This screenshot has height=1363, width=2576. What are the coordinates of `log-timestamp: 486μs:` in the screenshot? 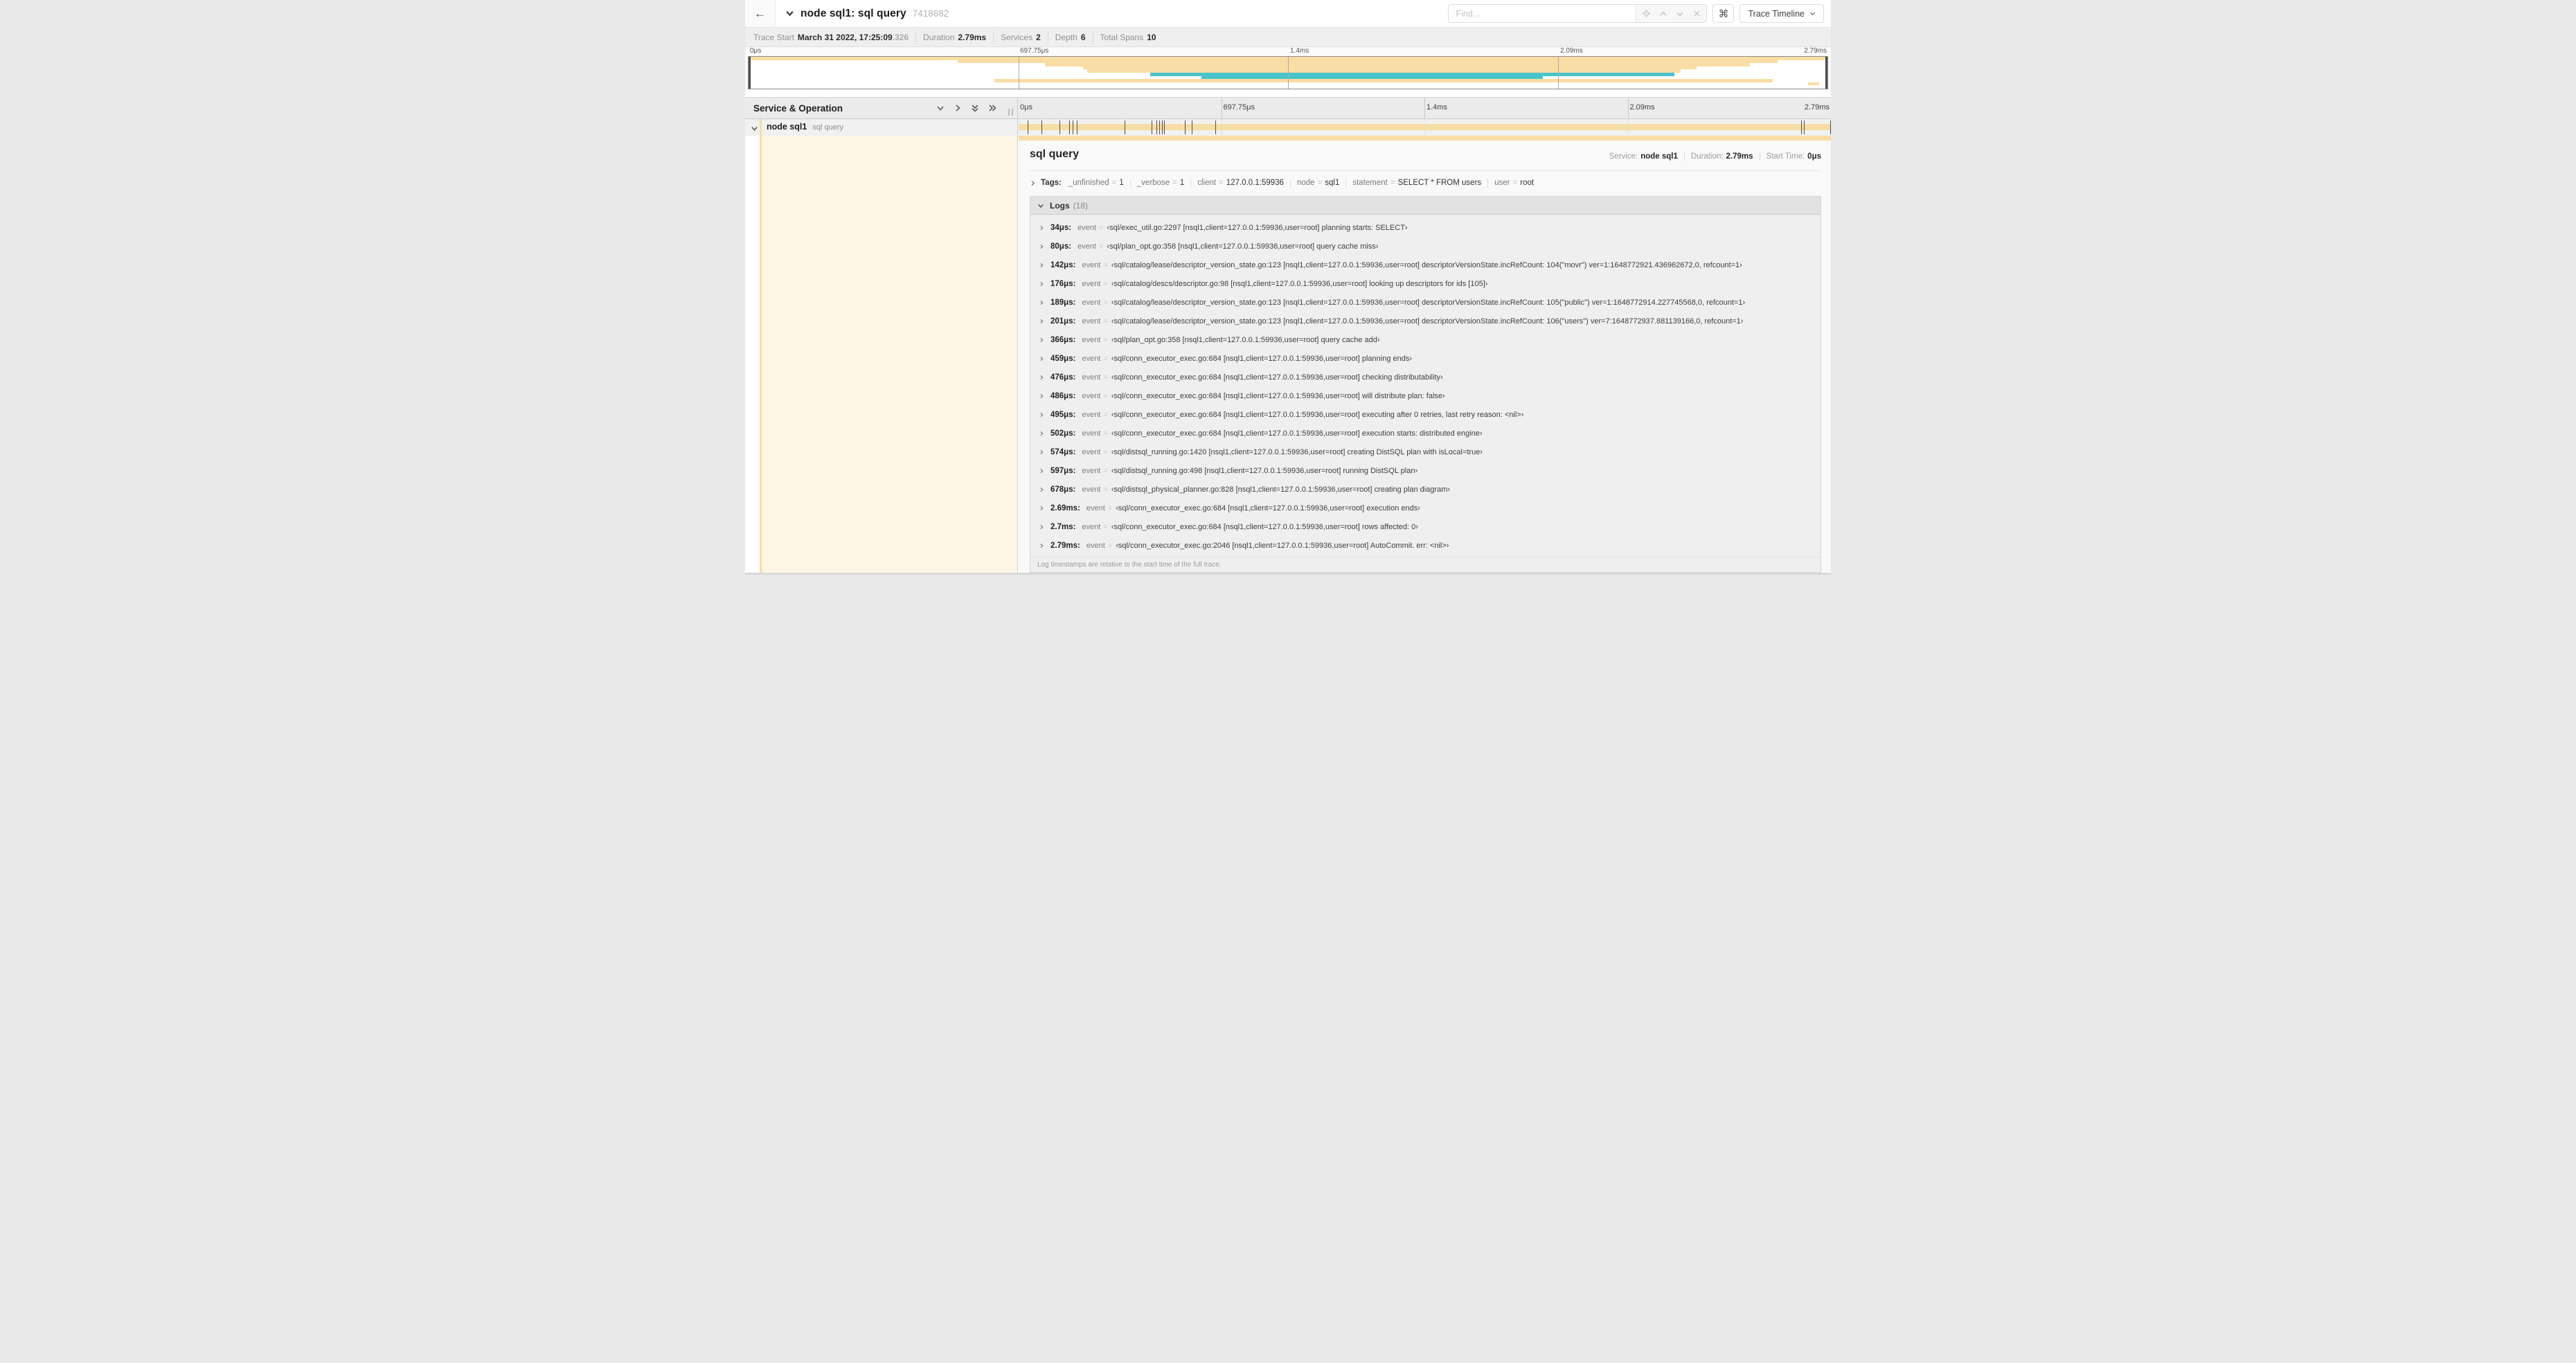 It's located at (1063, 395).